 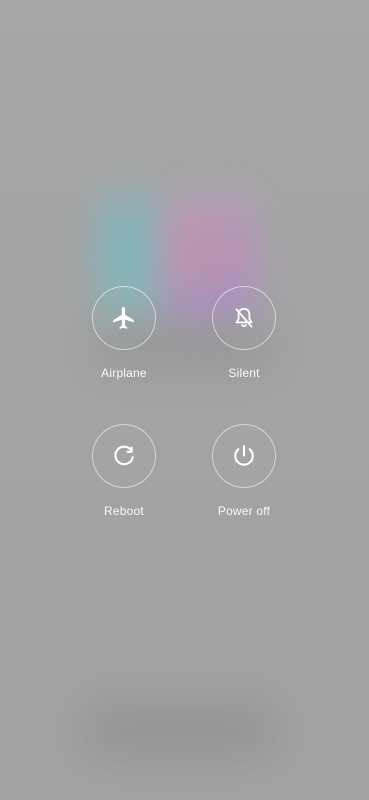 I want to click on silent-label: Silent, so click(x=244, y=373).